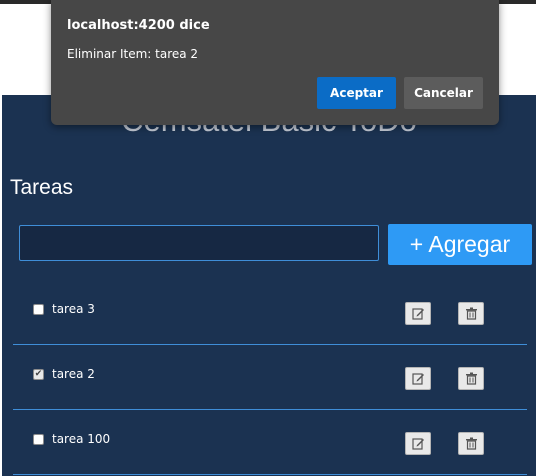 Image resolution: width=536 pixels, height=476 pixels. Describe the element at coordinates (73, 309) in the screenshot. I see `task-label: tarea 3` at that location.